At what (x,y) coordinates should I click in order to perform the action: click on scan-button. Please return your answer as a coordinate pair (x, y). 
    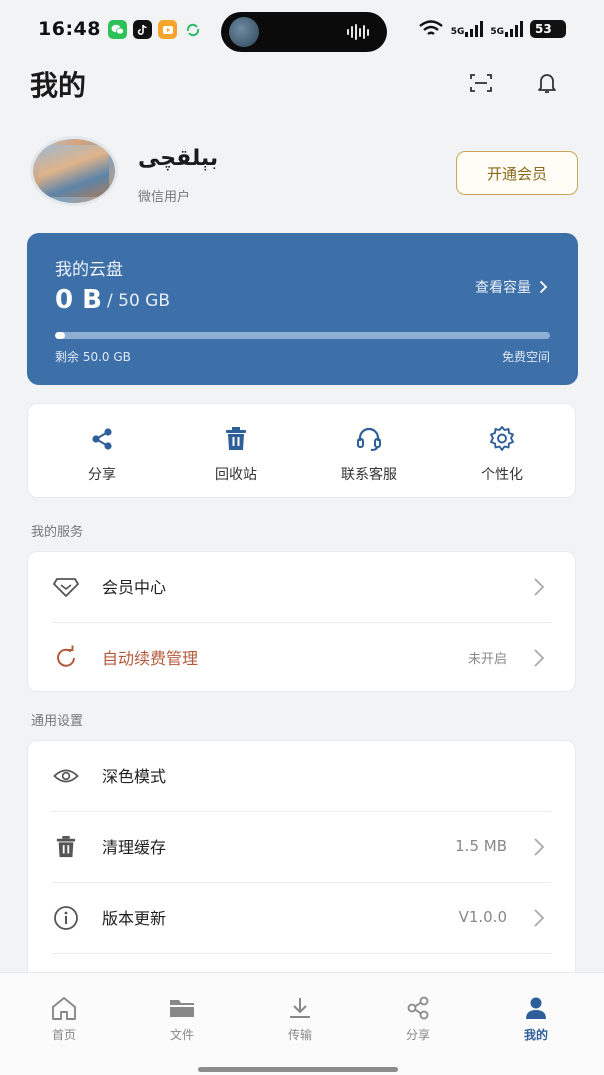
    Looking at the image, I should click on (481, 83).